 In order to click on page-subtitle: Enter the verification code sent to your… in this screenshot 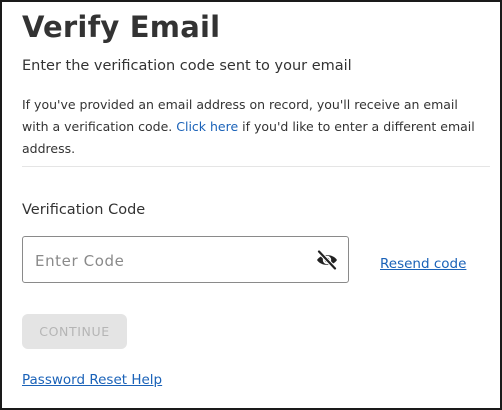, I will do `click(187, 66)`.